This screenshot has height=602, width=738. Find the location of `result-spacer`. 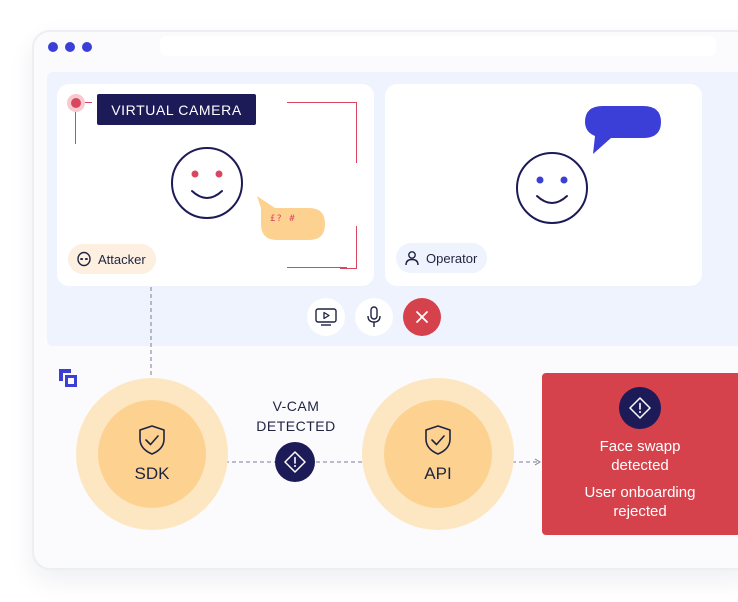

result-spacer is located at coordinates (640, 479).